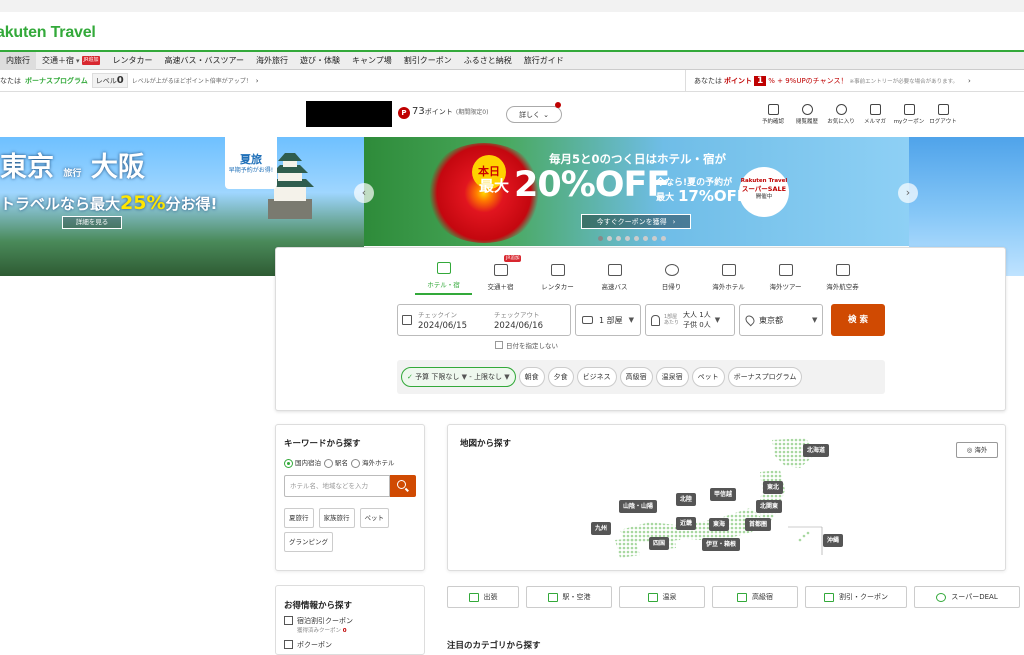  Describe the element at coordinates (500, 275) in the screenshot. I see `tab-transport-hotel: JR追加 交通＋宿` at that location.